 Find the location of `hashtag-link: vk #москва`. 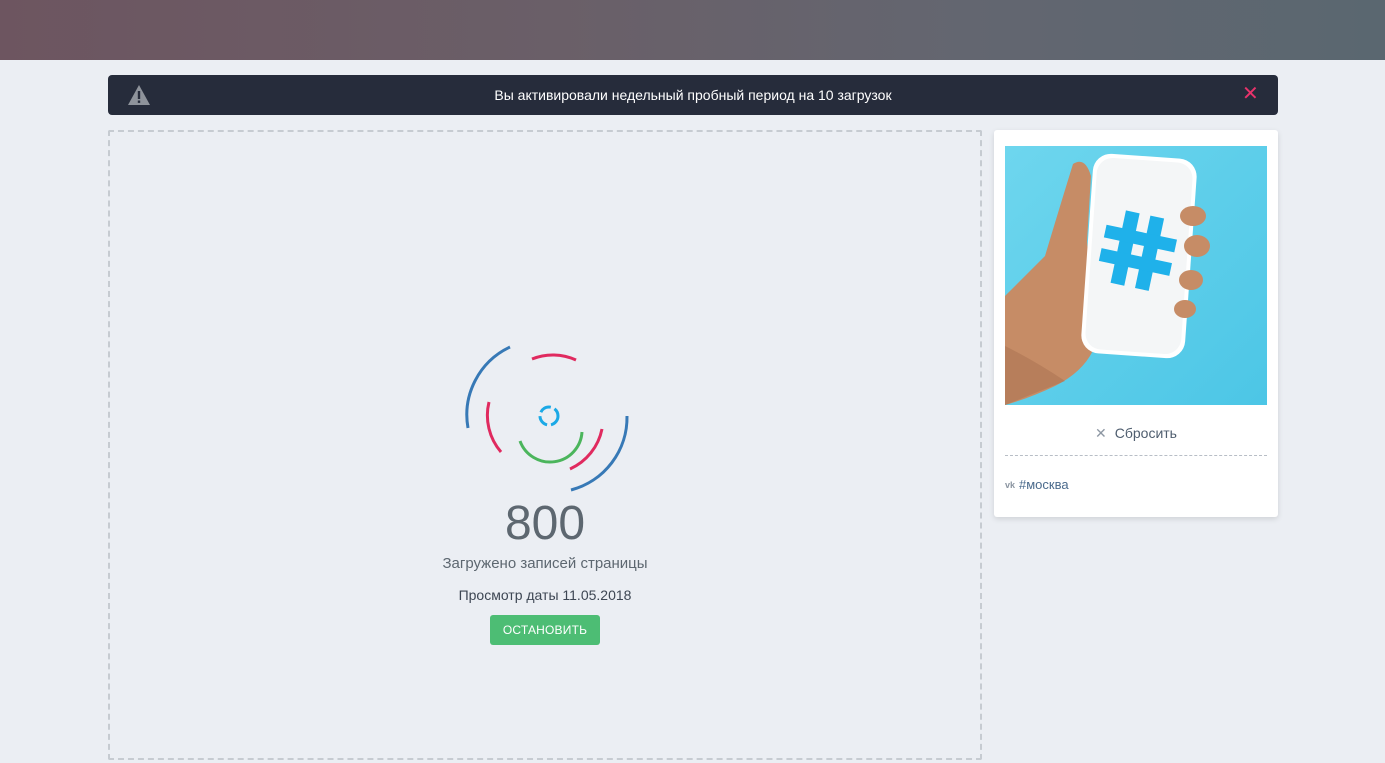

hashtag-link: vk #москва is located at coordinates (1037, 484).